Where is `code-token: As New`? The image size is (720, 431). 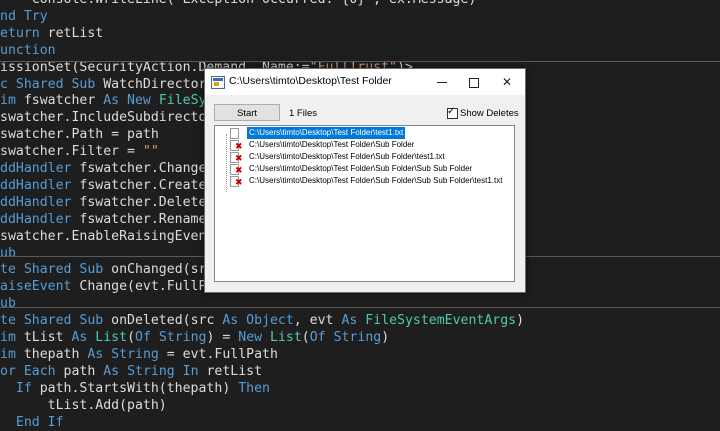
code-token: As New is located at coordinates (131, 101).